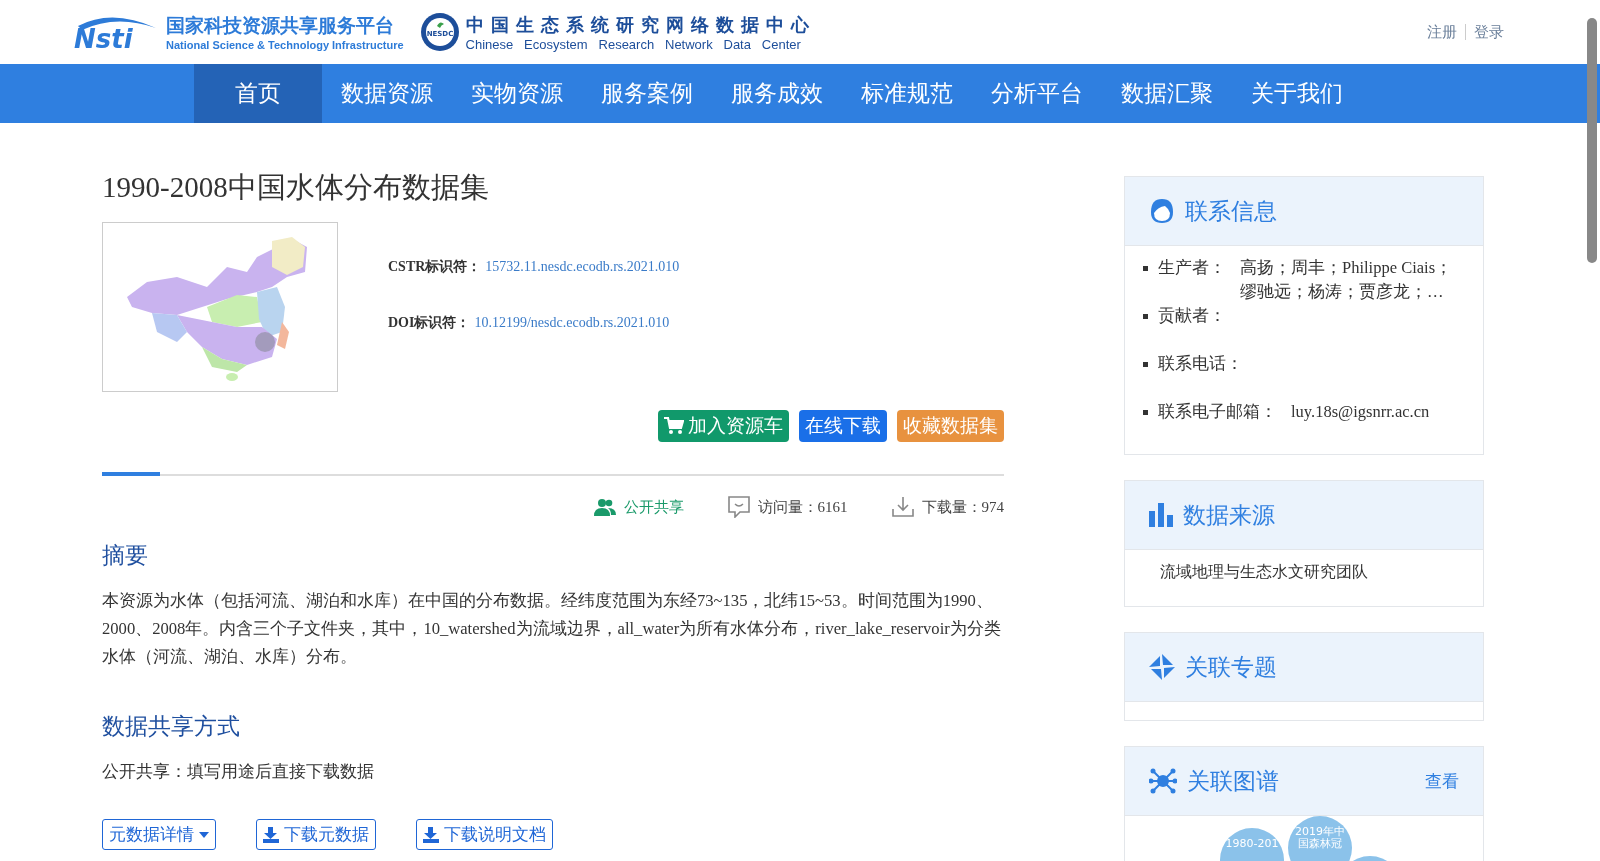 The image size is (1600, 861). What do you see at coordinates (572, 322) in the screenshot?
I see `identifier-link: 10.12199/nesdc.ecodb.rs.2021.010` at bounding box center [572, 322].